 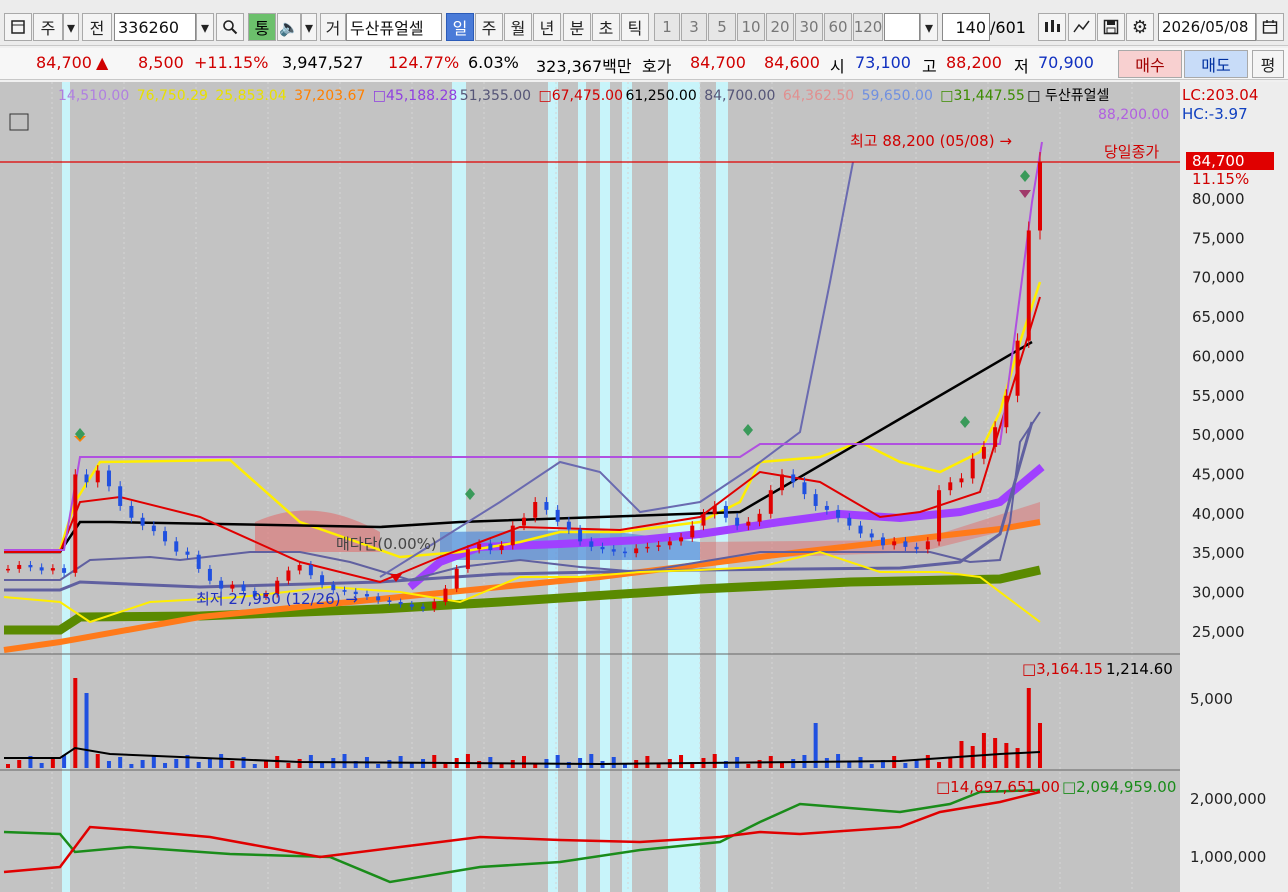 I want to click on code-input: 336260, so click(x=155, y=27).